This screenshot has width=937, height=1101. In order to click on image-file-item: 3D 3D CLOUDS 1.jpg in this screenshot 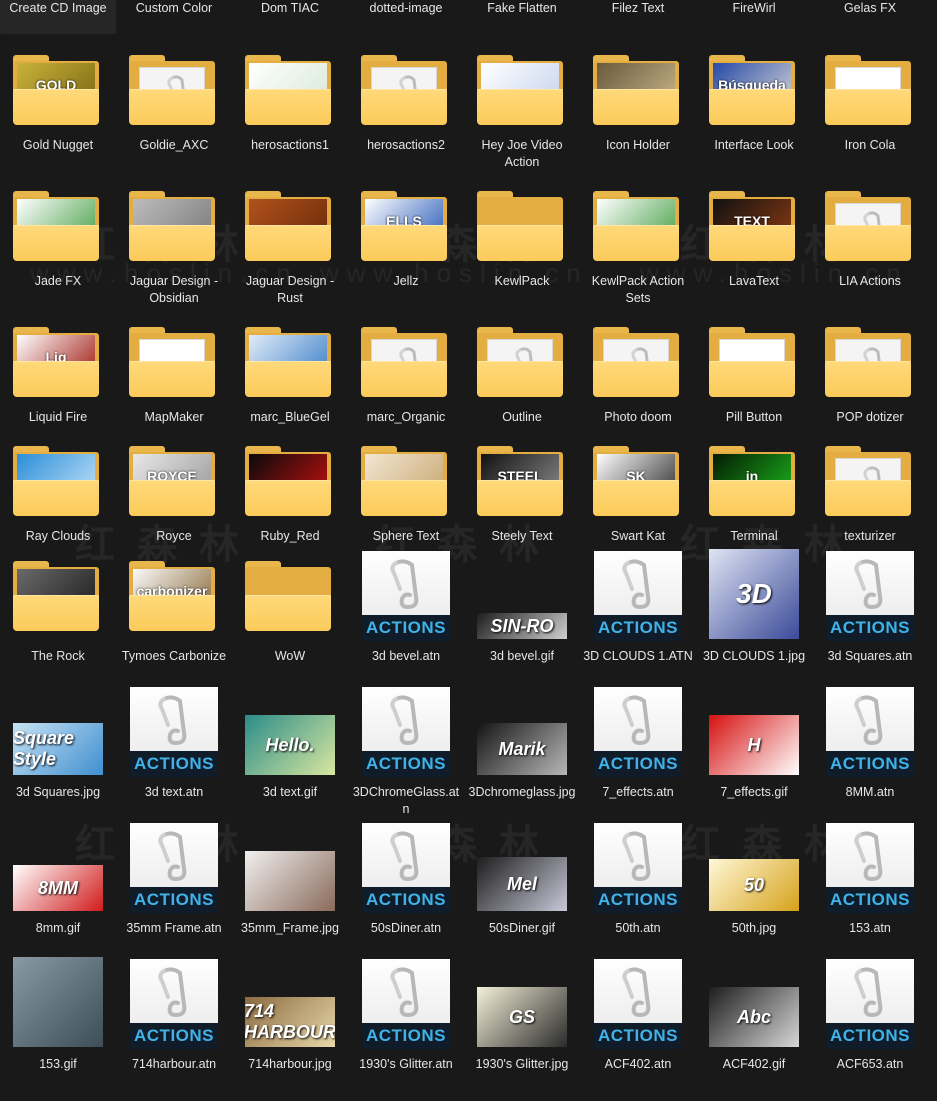, I will do `click(754, 615)`.